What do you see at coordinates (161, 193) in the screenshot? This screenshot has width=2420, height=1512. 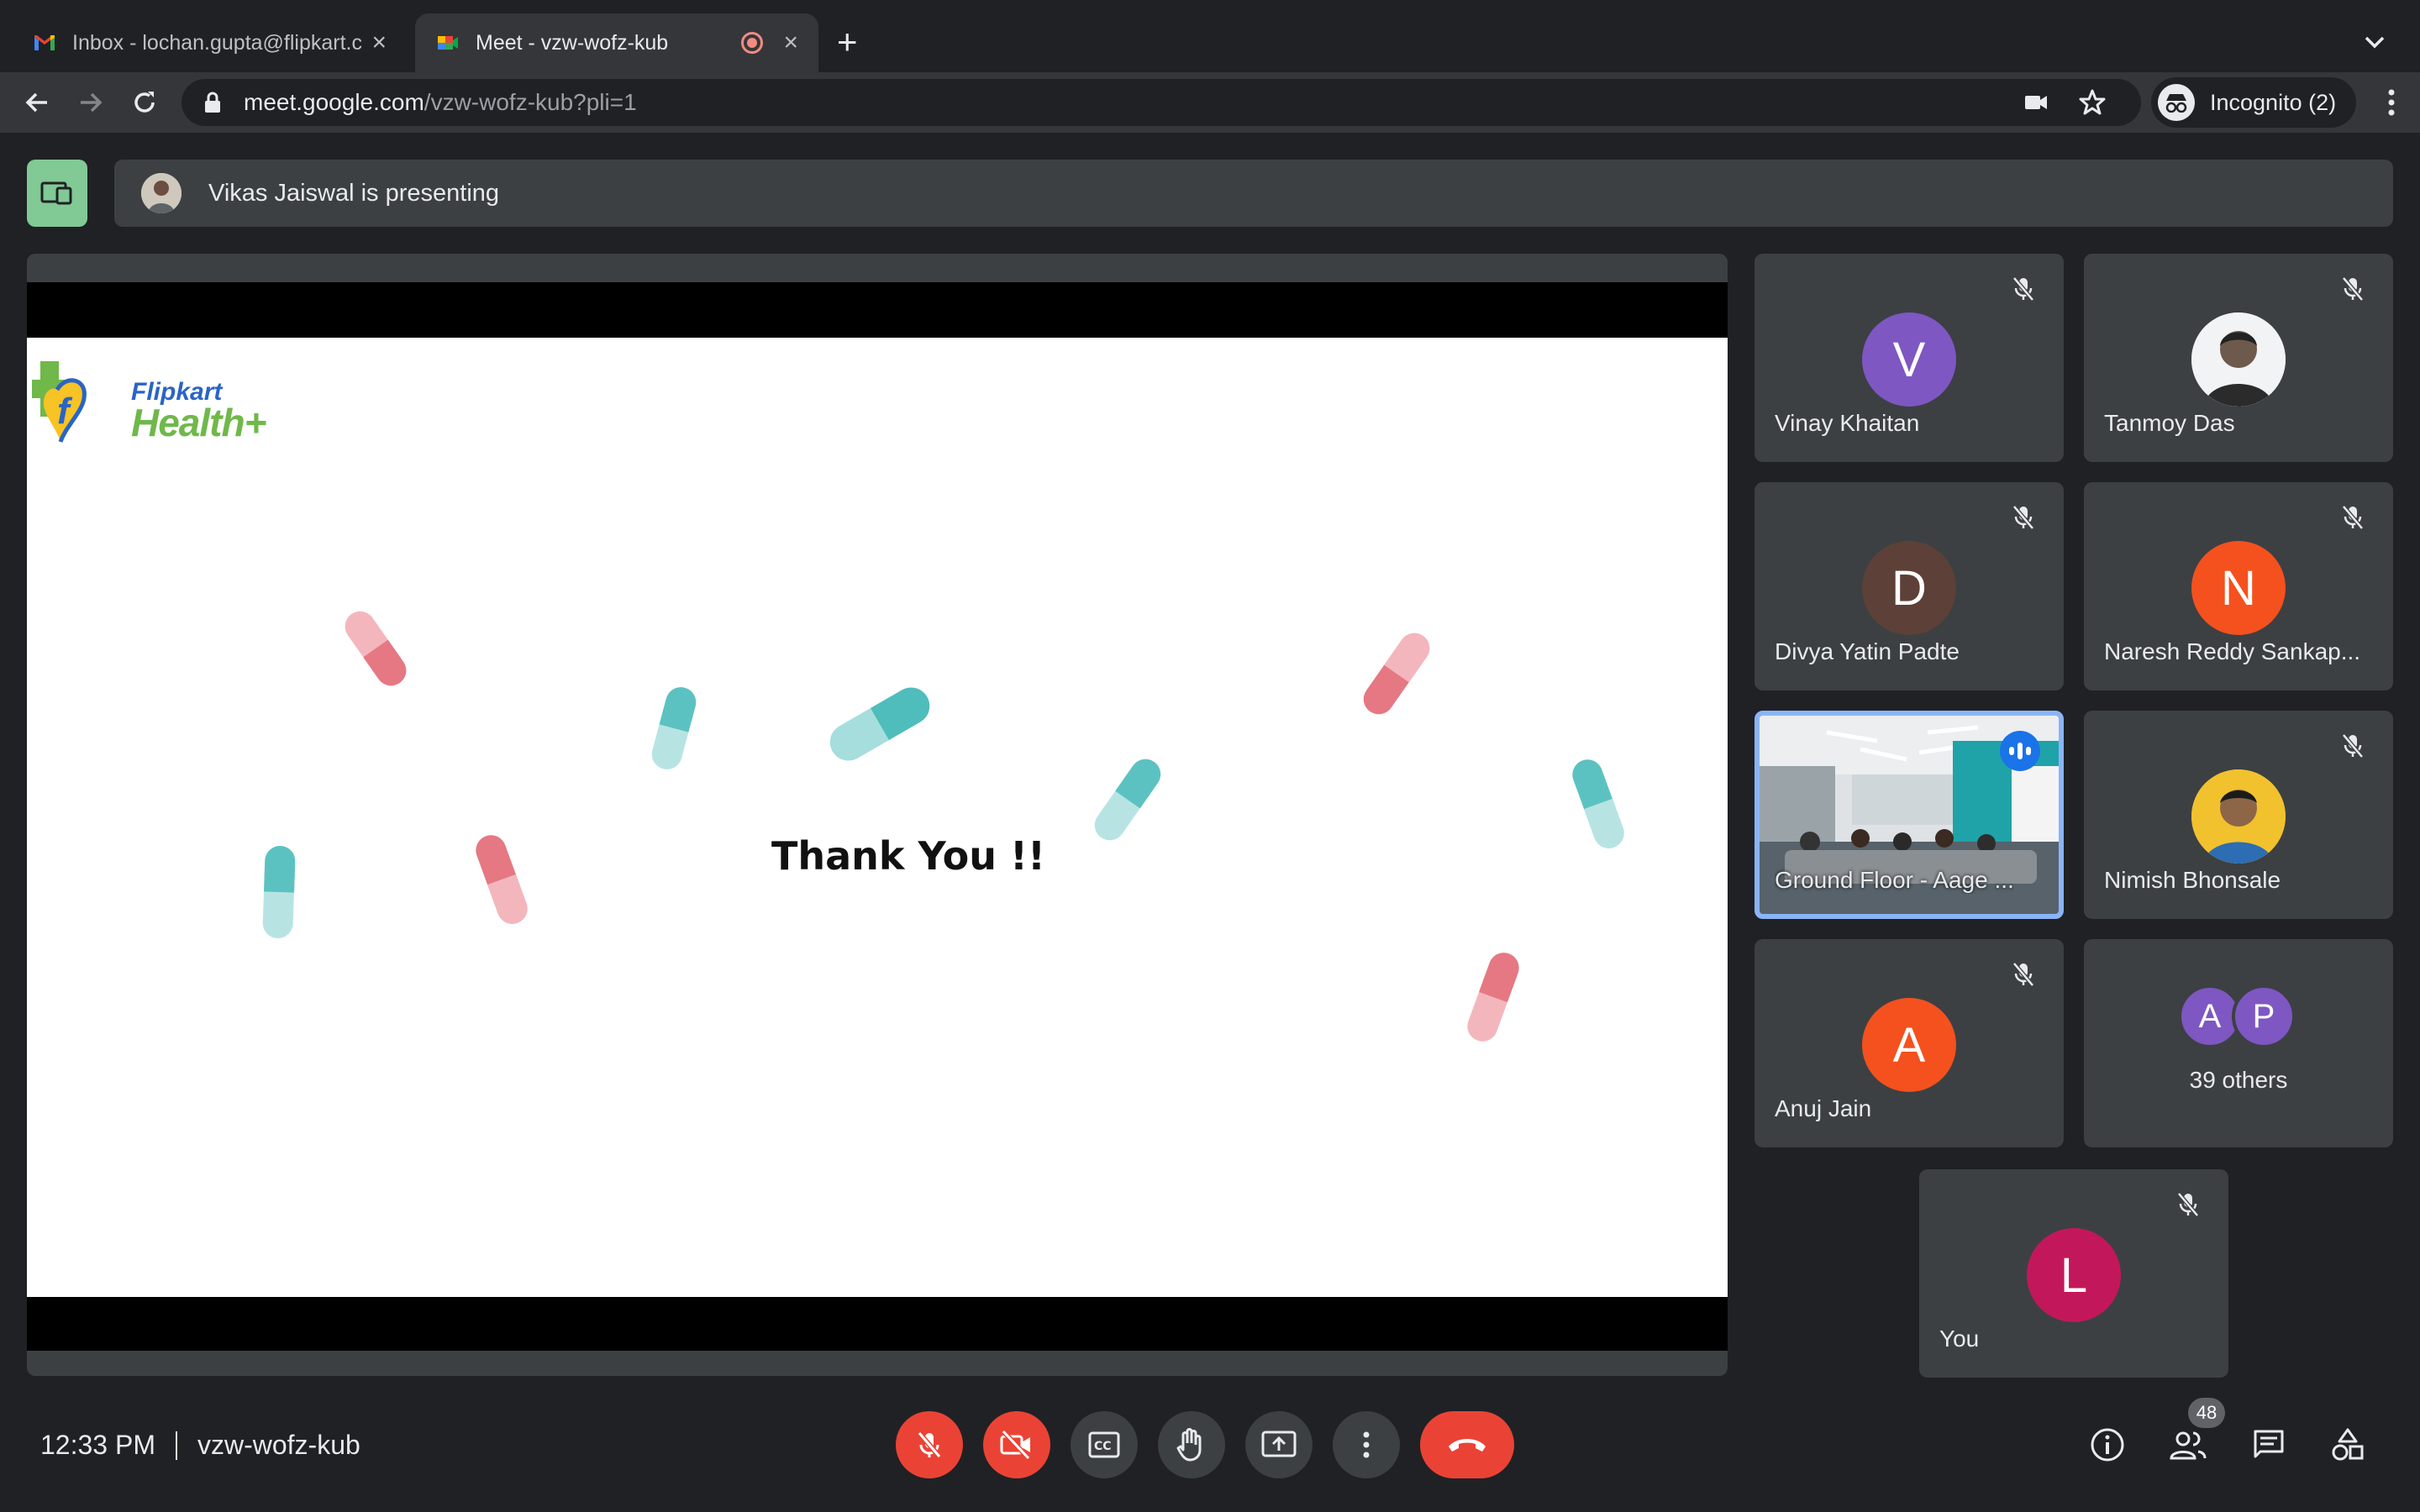 I see `presenter-avatar` at bounding box center [161, 193].